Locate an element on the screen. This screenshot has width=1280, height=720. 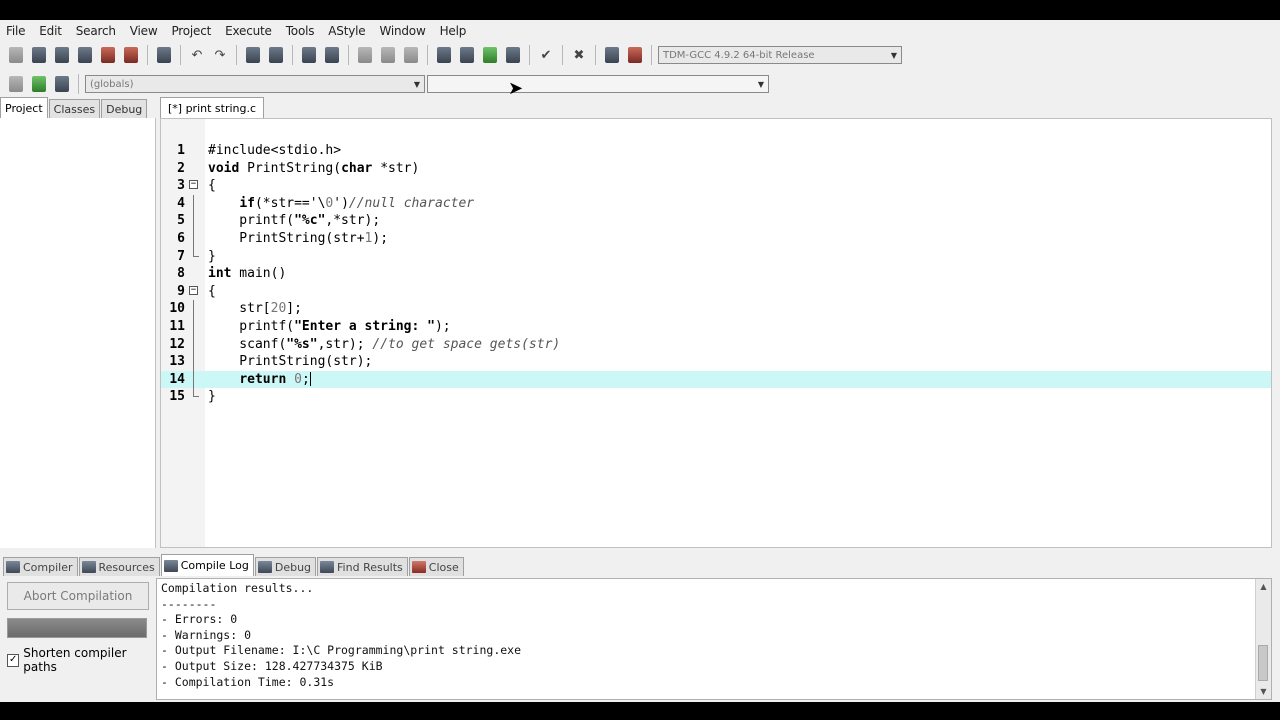
new-project-icon is located at coordinates (16, 84).